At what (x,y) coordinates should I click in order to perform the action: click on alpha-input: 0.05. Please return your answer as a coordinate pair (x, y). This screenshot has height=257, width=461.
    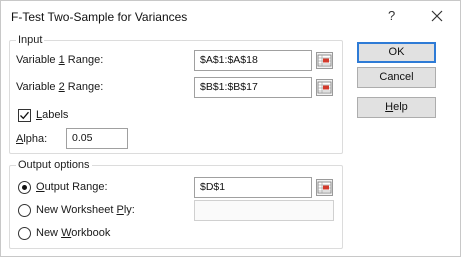
    Looking at the image, I should click on (97, 138).